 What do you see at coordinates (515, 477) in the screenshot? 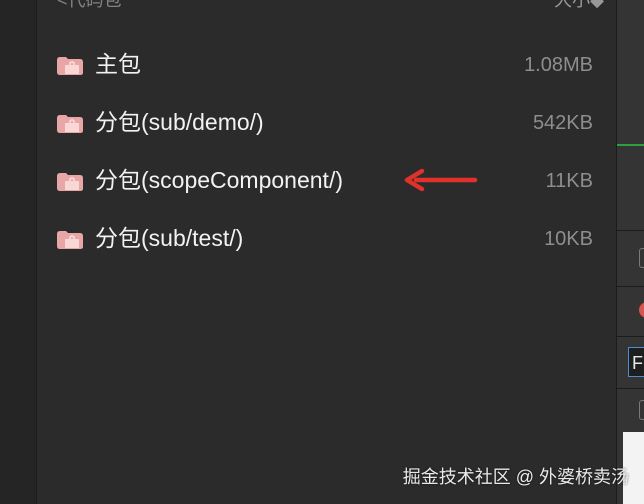
I see `watermark: 掘金技术社区 @ 外婆桥卖汤` at bounding box center [515, 477].